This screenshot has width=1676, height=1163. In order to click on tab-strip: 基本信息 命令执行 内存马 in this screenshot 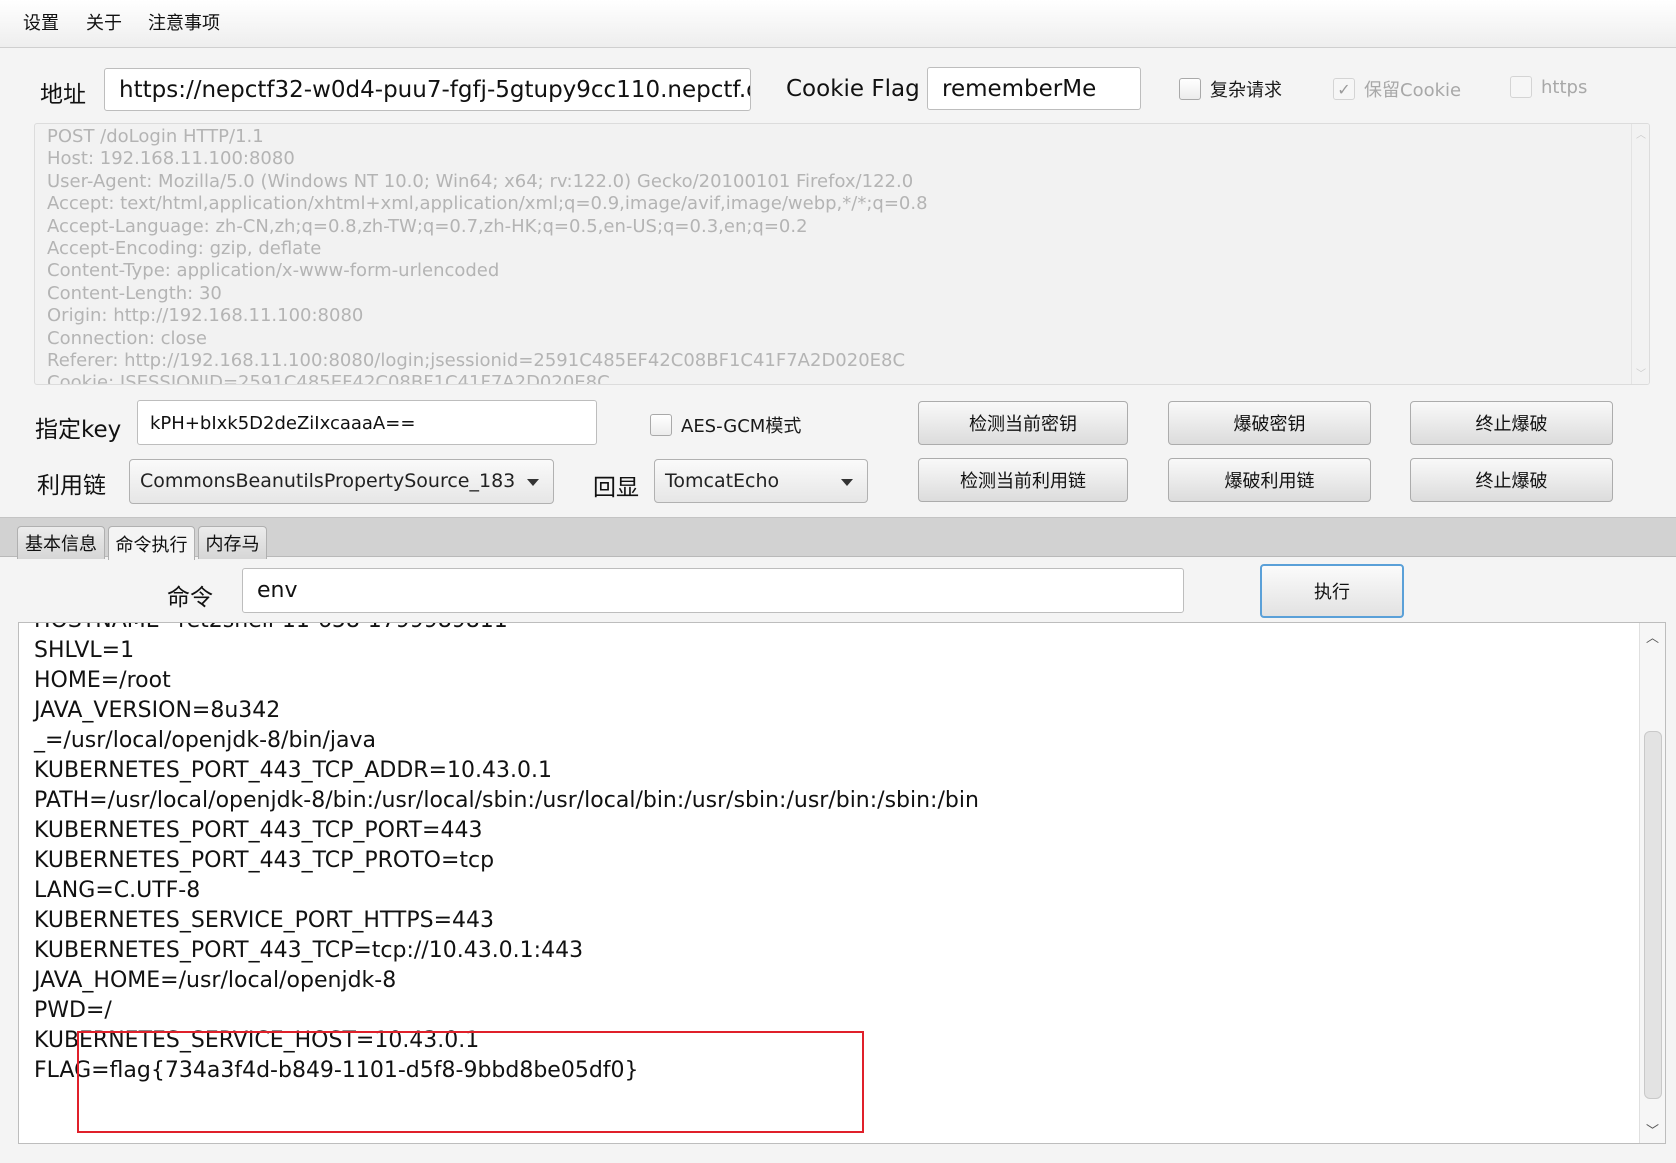, I will do `click(838, 538)`.